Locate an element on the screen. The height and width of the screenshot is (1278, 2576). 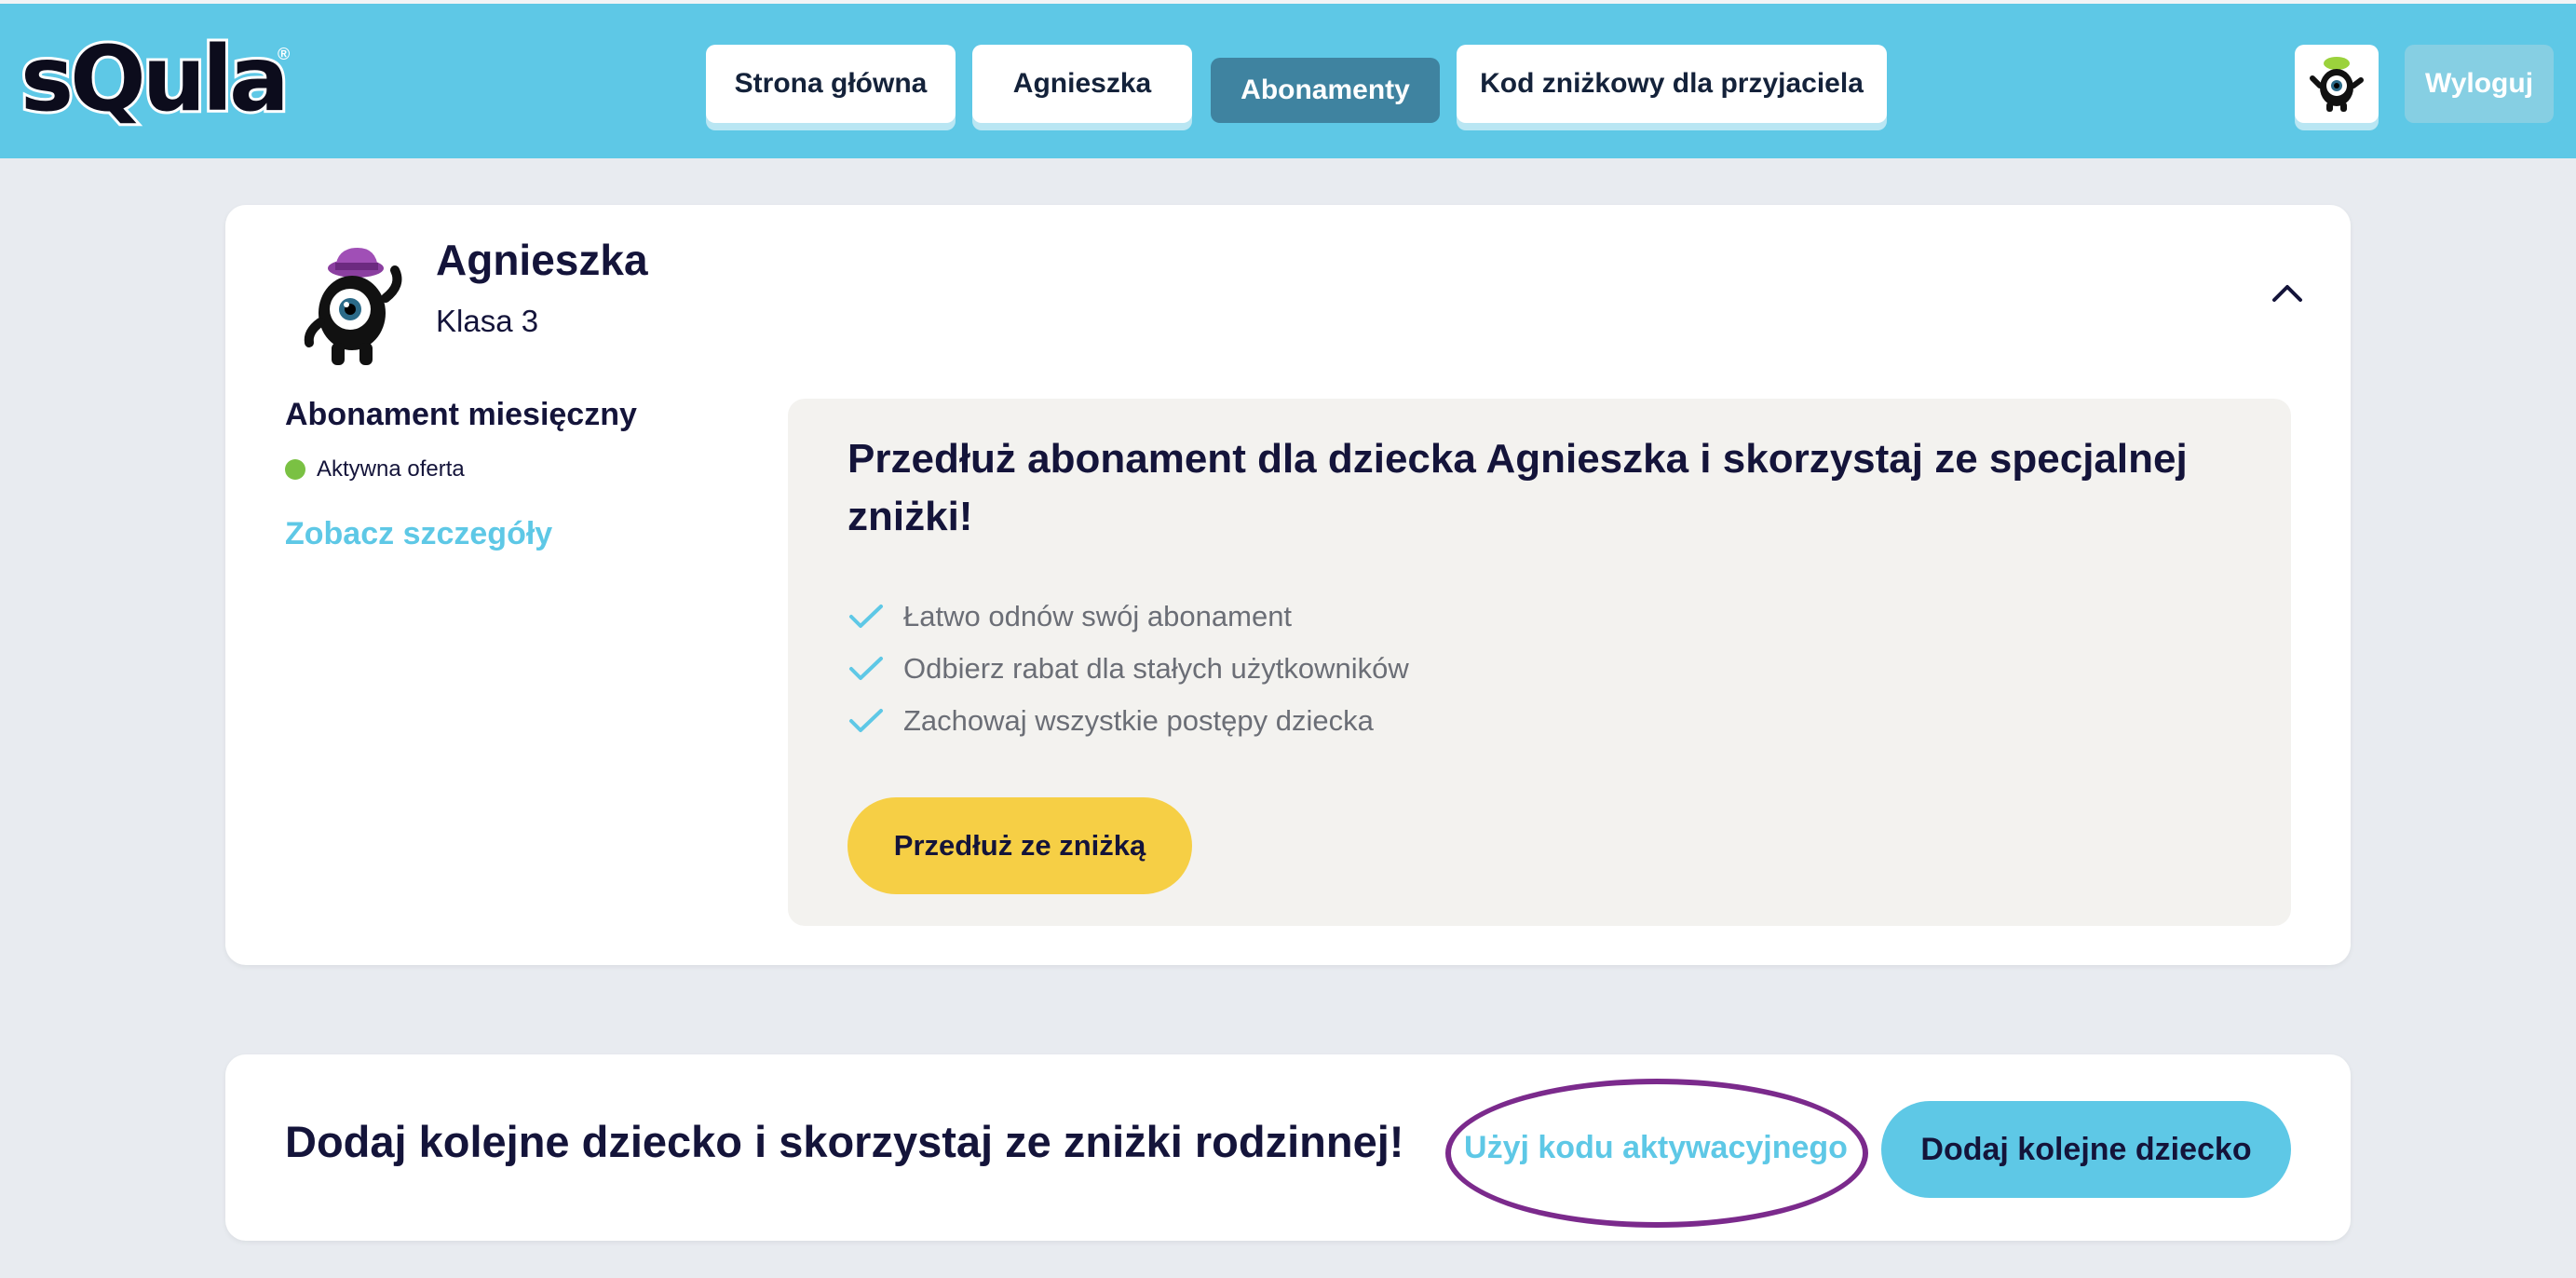
nav-tab-friend-discount: Kod zniżkowy dla przyjaciela is located at coordinates (1672, 84).